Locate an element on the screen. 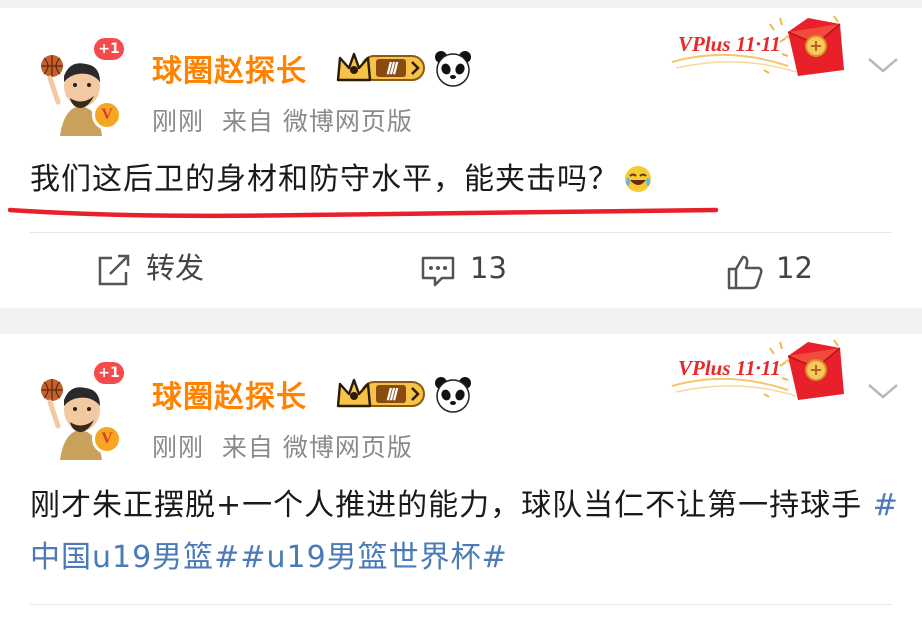 The width and height of the screenshot is (922, 630). comment-icon is located at coordinates (438, 271).